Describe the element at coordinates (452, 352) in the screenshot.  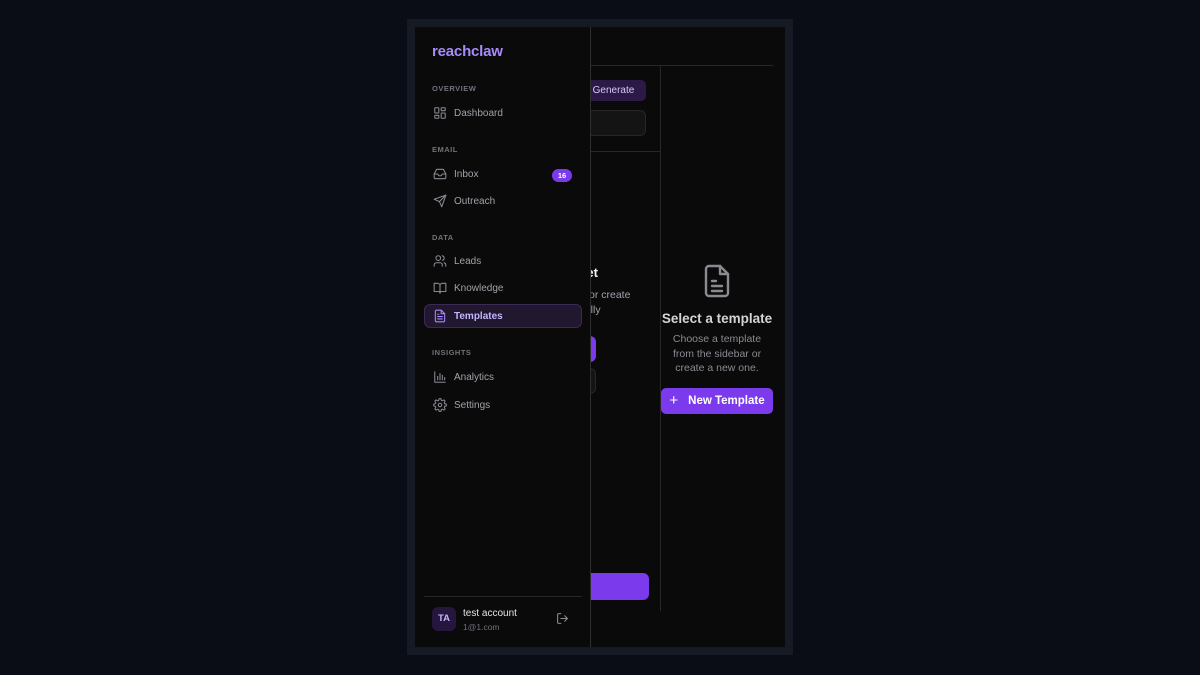
I see `section-insights: INSIGHTS` at that location.